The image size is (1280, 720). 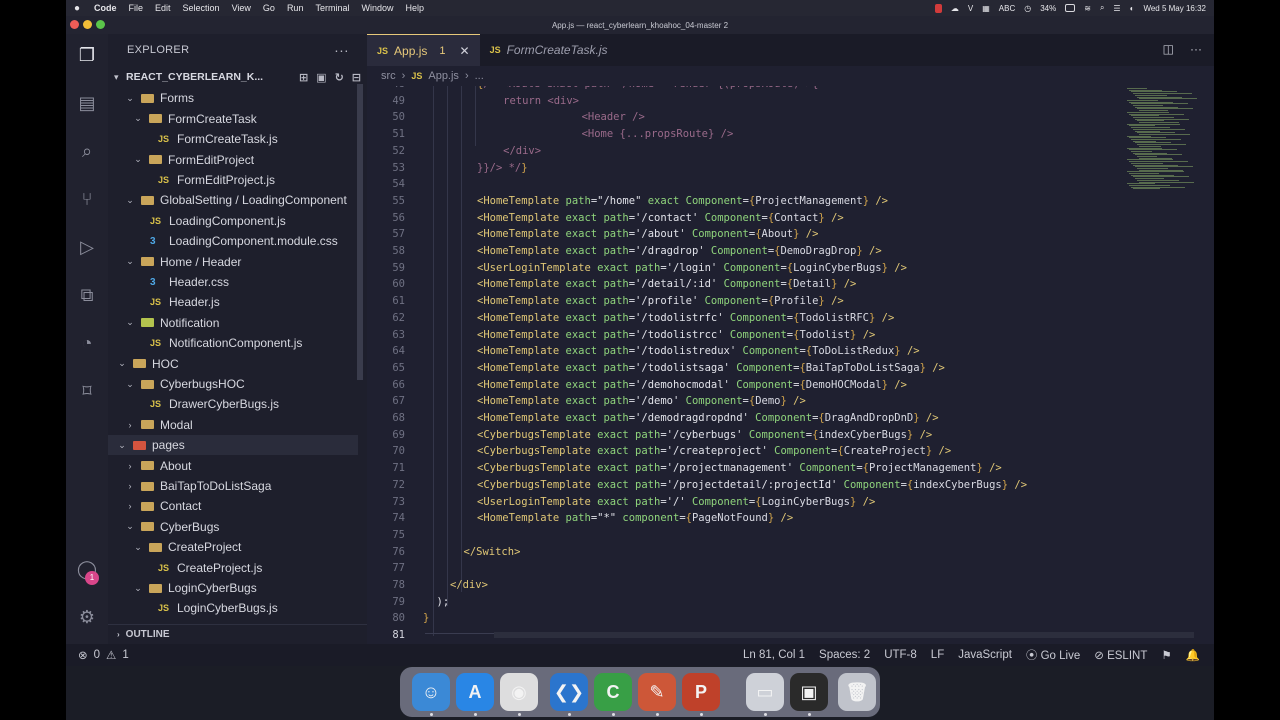 What do you see at coordinates (87, 295) in the screenshot?
I see `extensions-icon: ⧉` at bounding box center [87, 295].